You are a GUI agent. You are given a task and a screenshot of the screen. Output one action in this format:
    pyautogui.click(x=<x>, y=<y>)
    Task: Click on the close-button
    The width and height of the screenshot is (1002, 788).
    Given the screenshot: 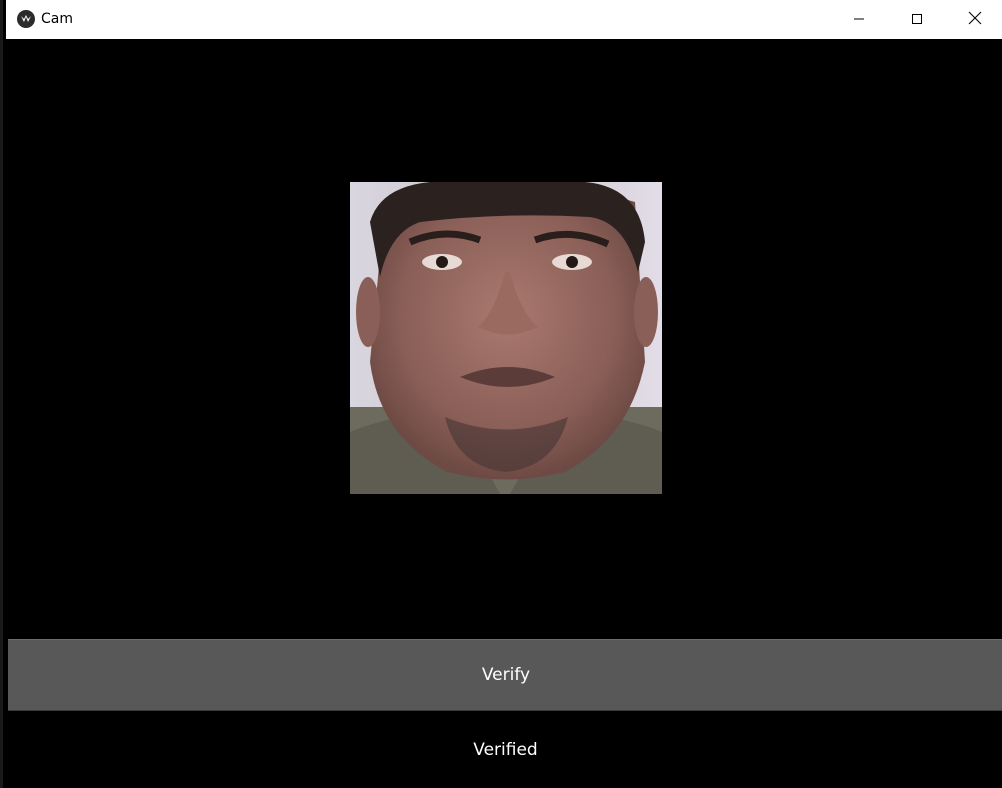 What is the action you would take?
    pyautogui.click(x=974, y=19)
    